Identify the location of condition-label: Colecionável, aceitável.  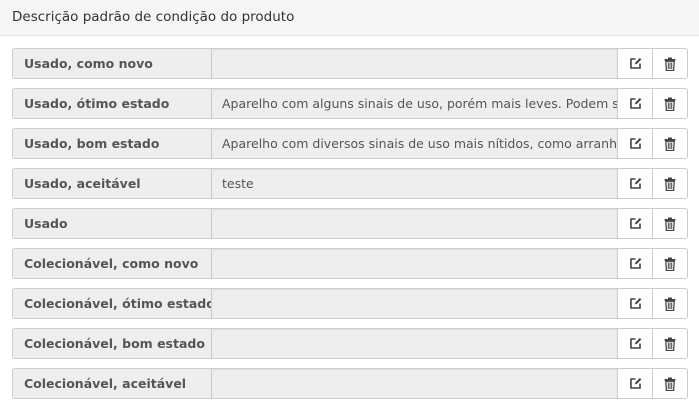
(111, 383).